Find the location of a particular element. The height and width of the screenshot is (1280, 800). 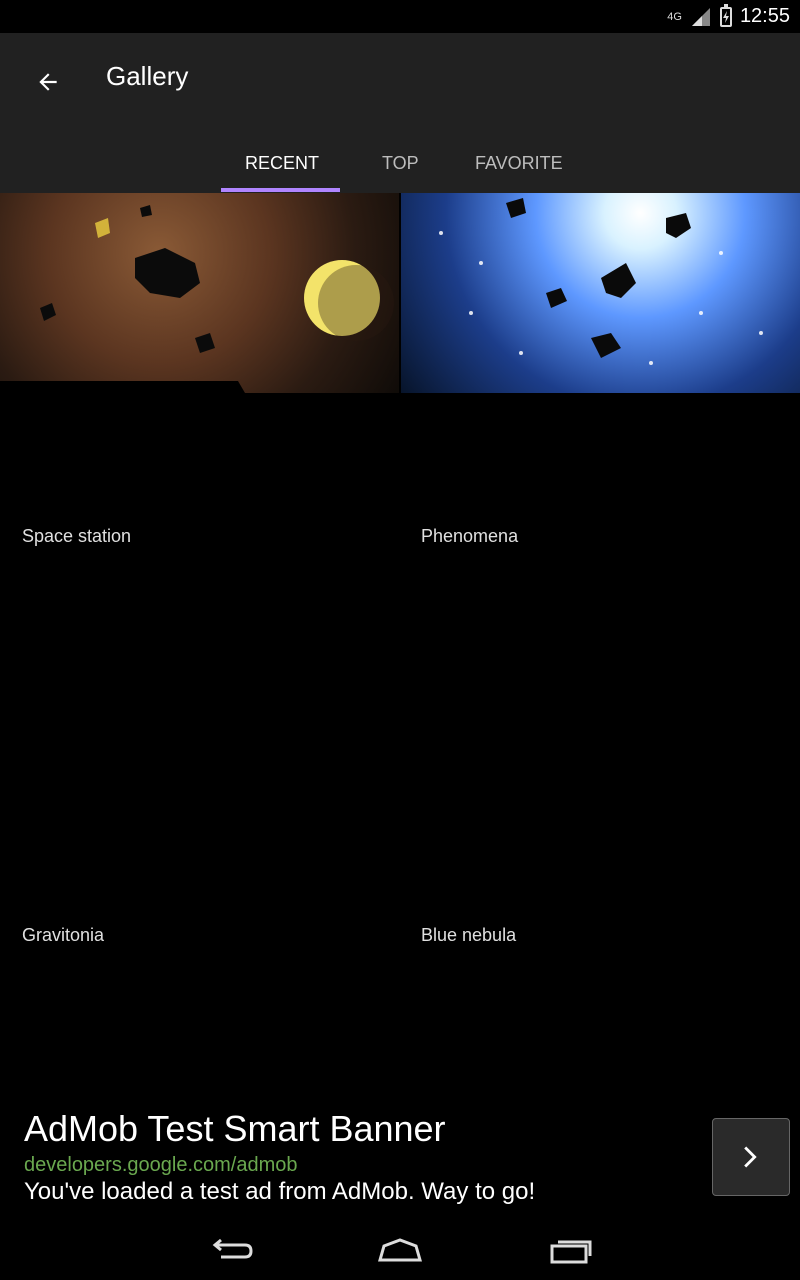

battery-icon is located at coordinates (725, 15).